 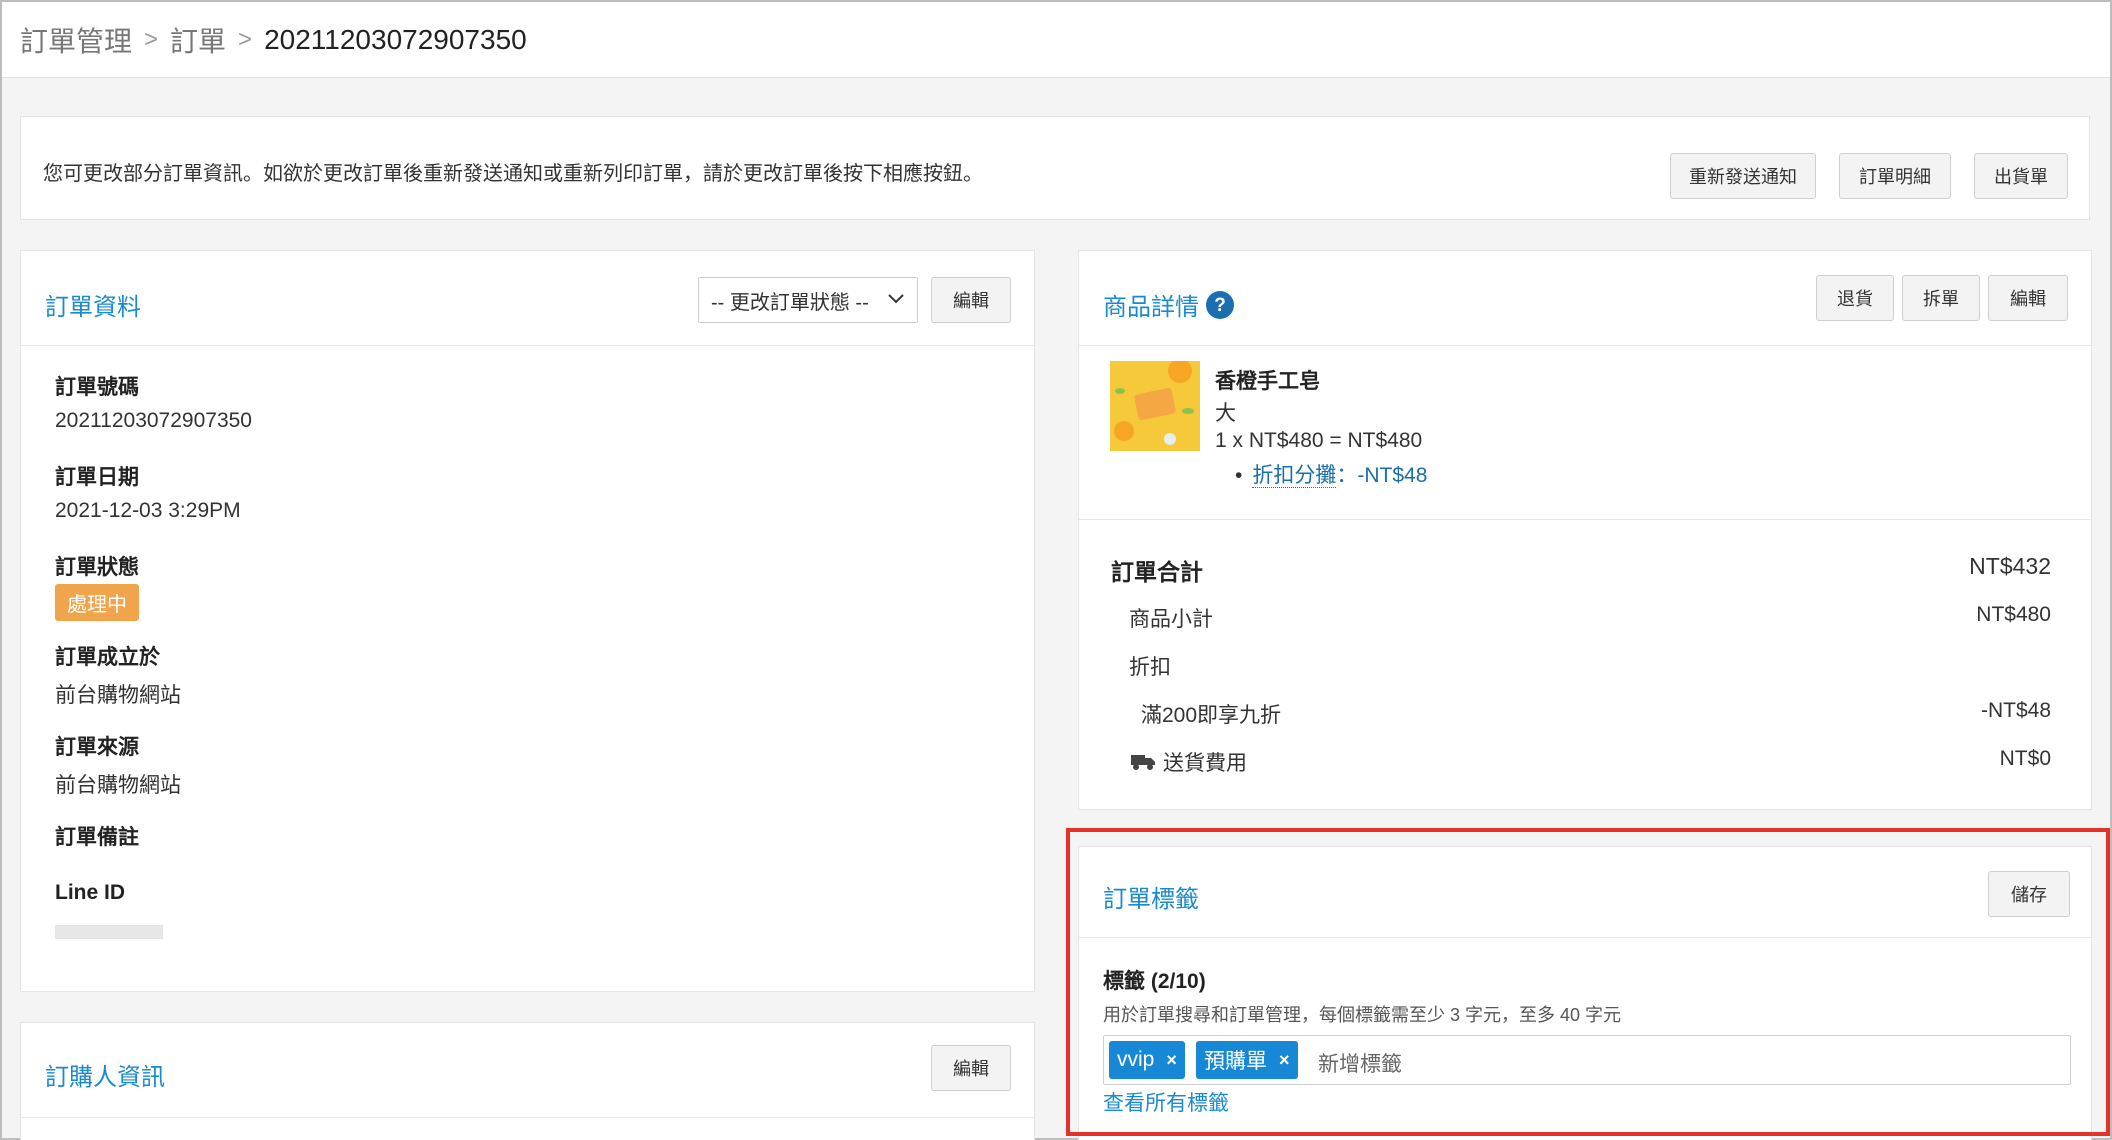 What do you see at coordinates (90, 892) in the screenshot?
I see `line-id-label: Line ID` at bounding box center [90, 892].